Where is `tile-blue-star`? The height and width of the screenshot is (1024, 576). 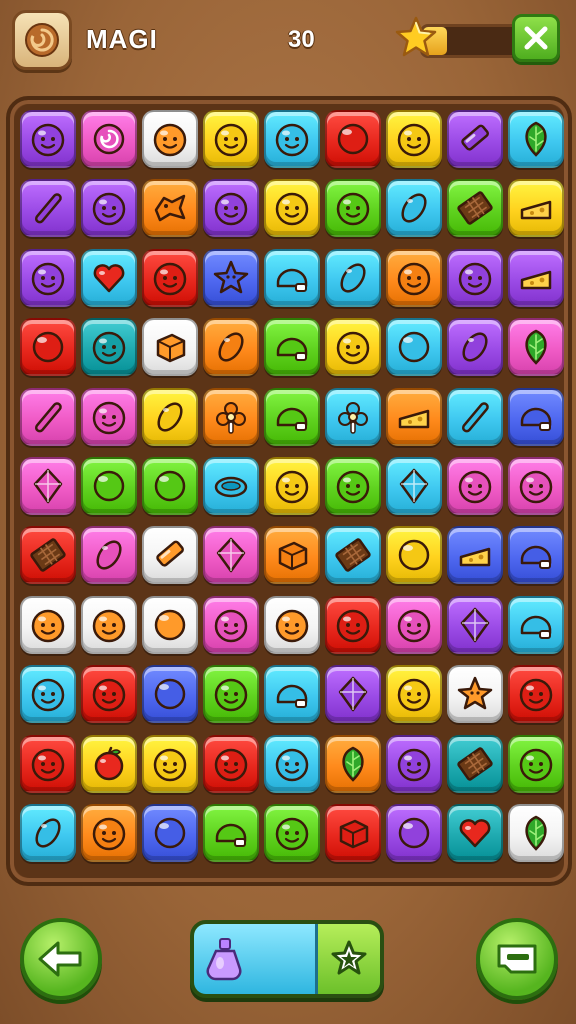
tile-blue-star is located at coordinates (231, 277).